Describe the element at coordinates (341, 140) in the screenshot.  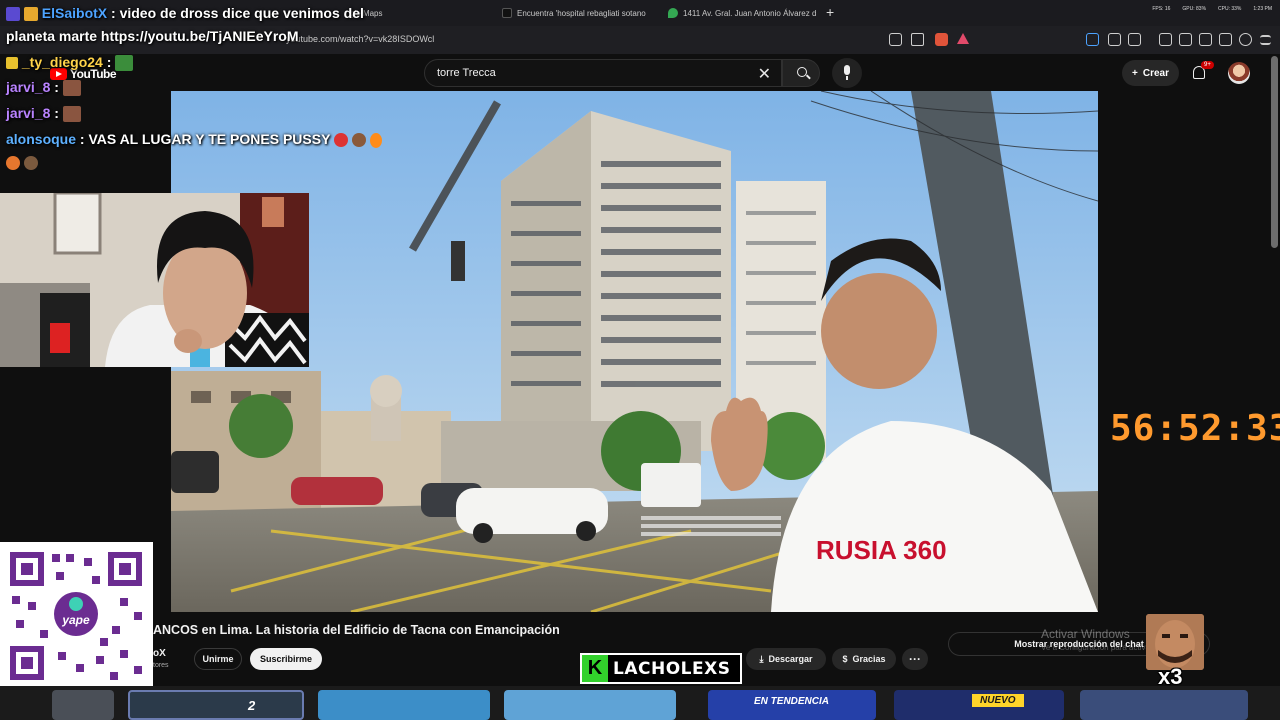
I see `angry-emoji-icon` at that location.